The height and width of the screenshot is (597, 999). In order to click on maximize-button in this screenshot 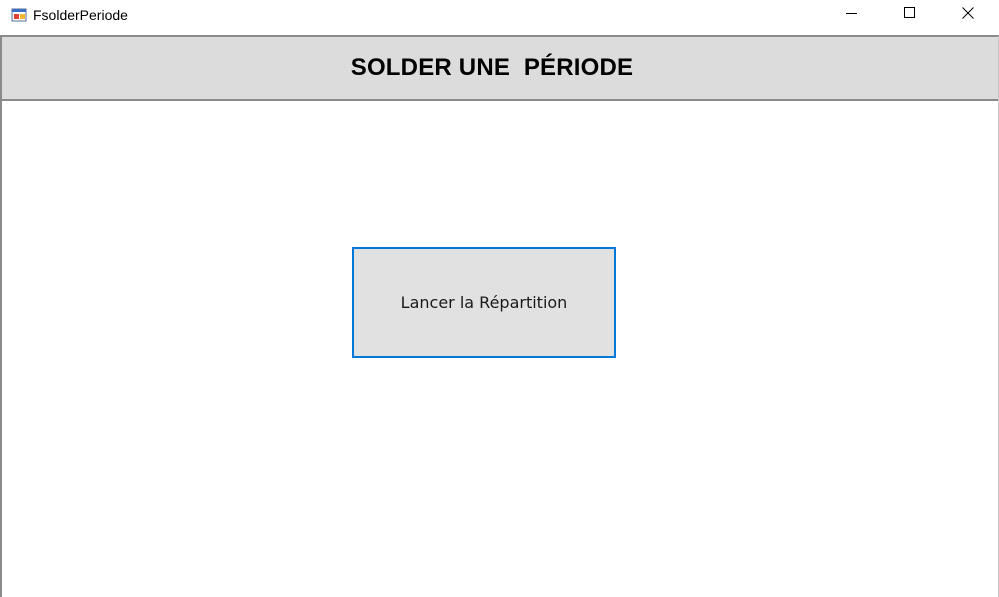, I will do `click(910, 15)`.